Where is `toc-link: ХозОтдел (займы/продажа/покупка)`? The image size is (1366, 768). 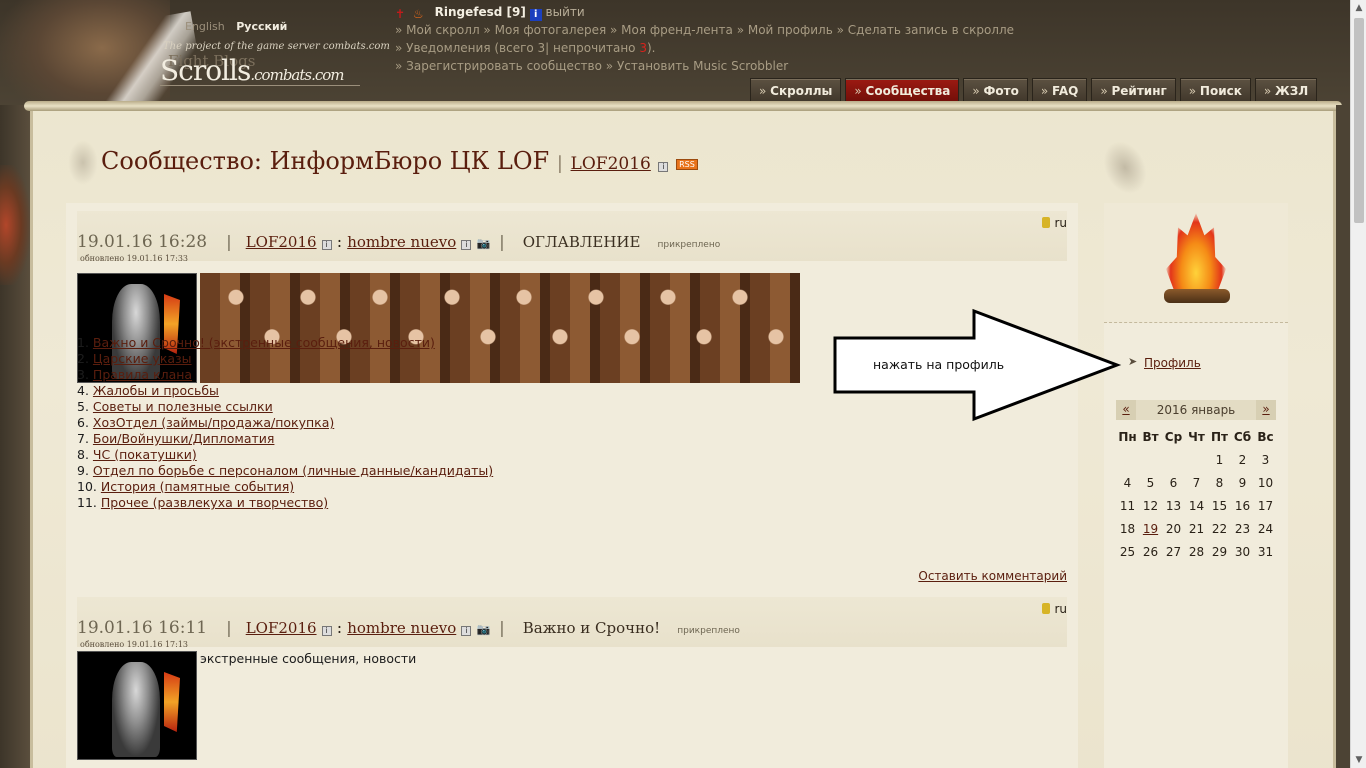
toc-link: ХозОтдел (займы/продажа/покупка) is located at coordinates (213, 422).